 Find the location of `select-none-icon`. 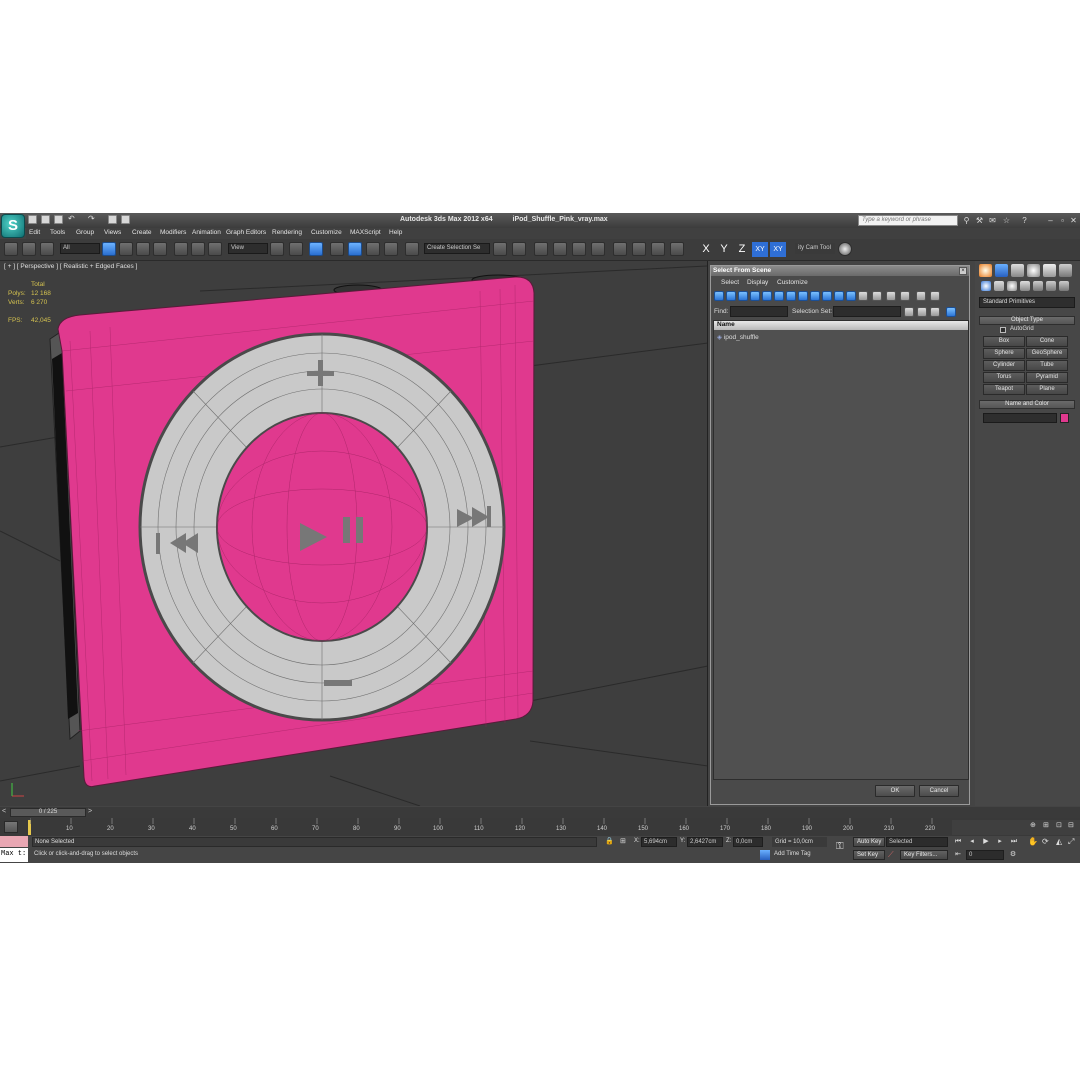

select-none-icon is located at coordinates (922, 312).